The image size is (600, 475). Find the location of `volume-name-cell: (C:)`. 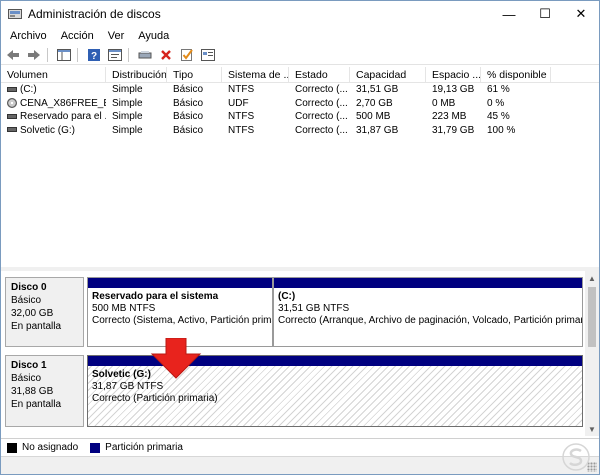

volume-name-cell: (C:) is located at coordinates (53, 90).